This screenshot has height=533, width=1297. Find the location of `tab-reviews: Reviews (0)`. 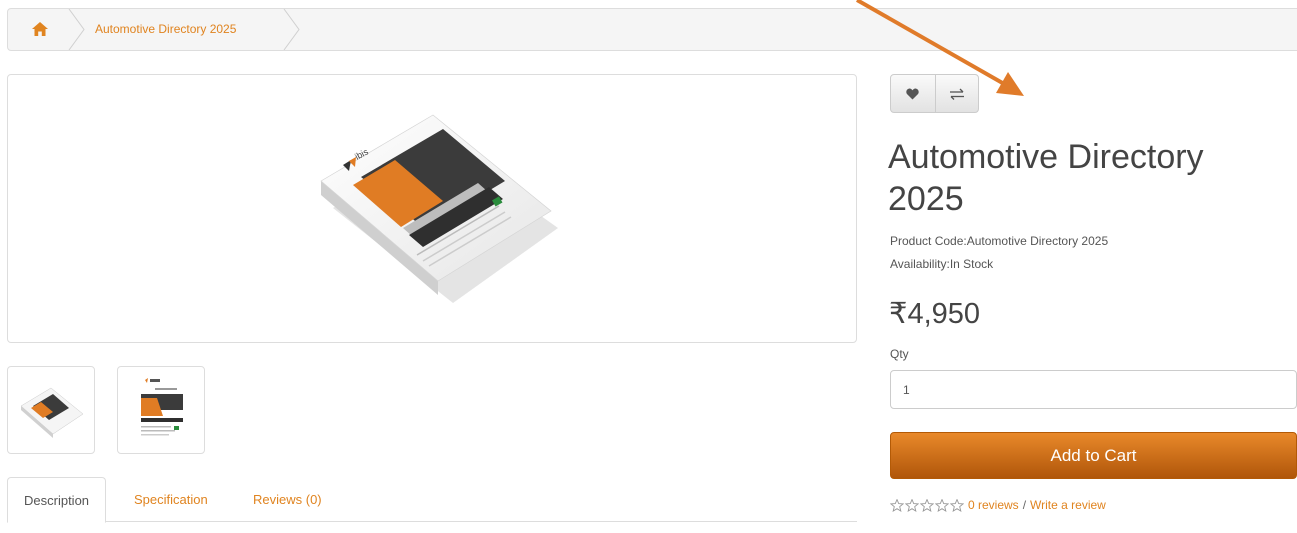

tab-reviews: Reviews (0) is located at coordinates (287, 499).